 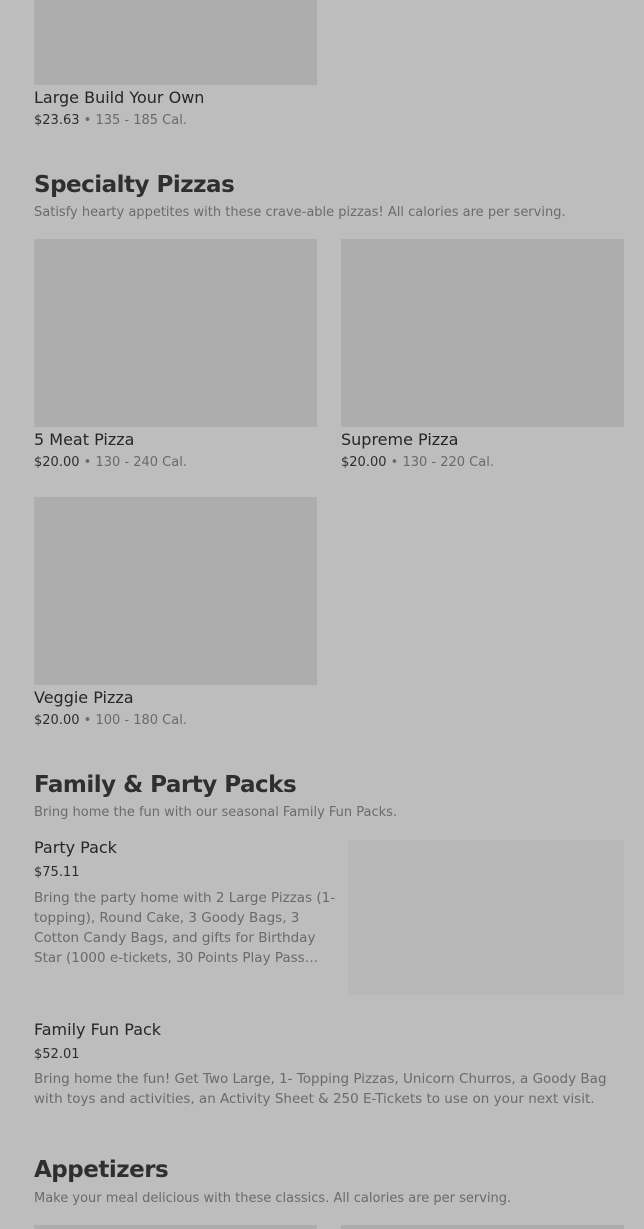 I want to click on item-image-veggie-pizza, so click(x=175, y=591).